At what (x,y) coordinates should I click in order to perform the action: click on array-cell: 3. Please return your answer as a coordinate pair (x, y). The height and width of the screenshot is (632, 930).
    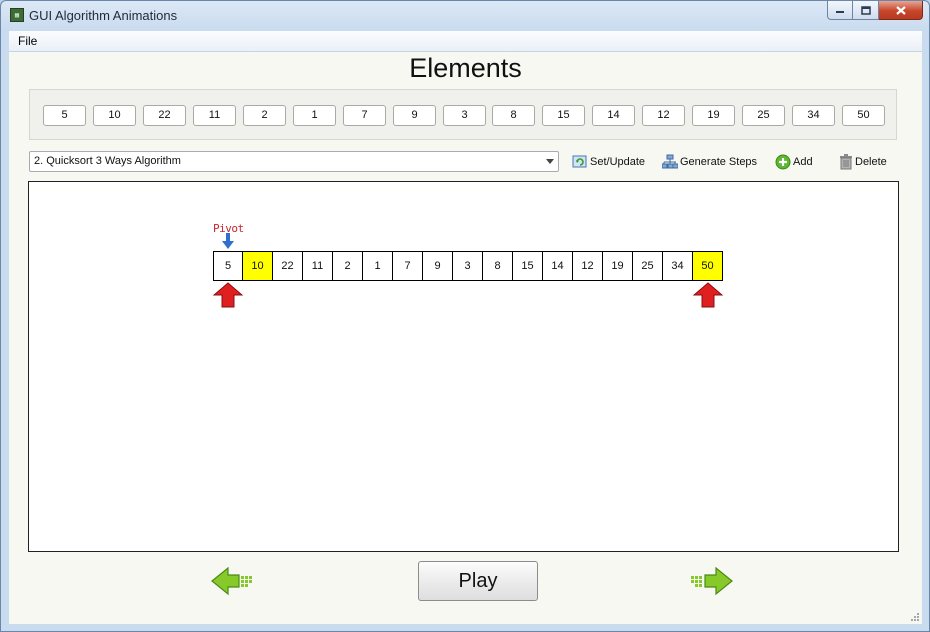
    Looking at the image, I should click on (468, 266).